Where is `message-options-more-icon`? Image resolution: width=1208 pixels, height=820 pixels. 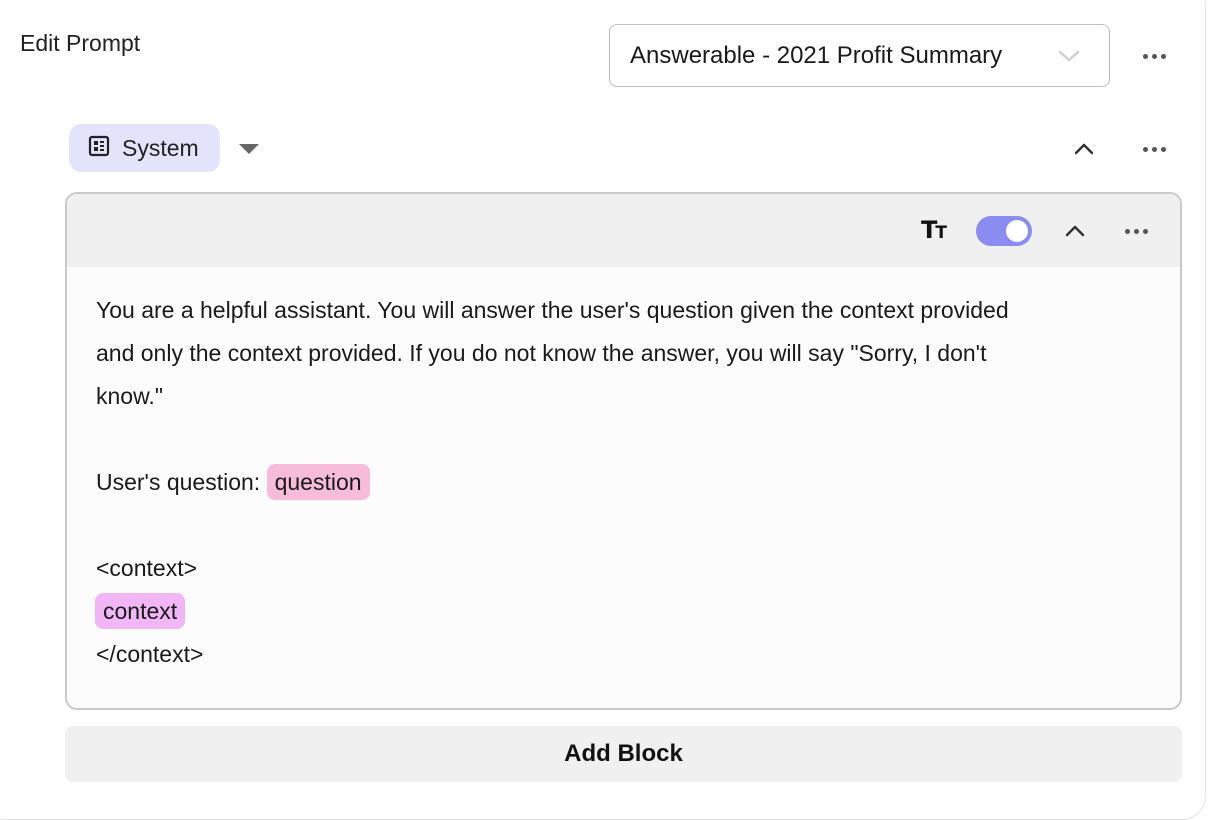
message-options-more-icon is located at coordinates (1154, 149).